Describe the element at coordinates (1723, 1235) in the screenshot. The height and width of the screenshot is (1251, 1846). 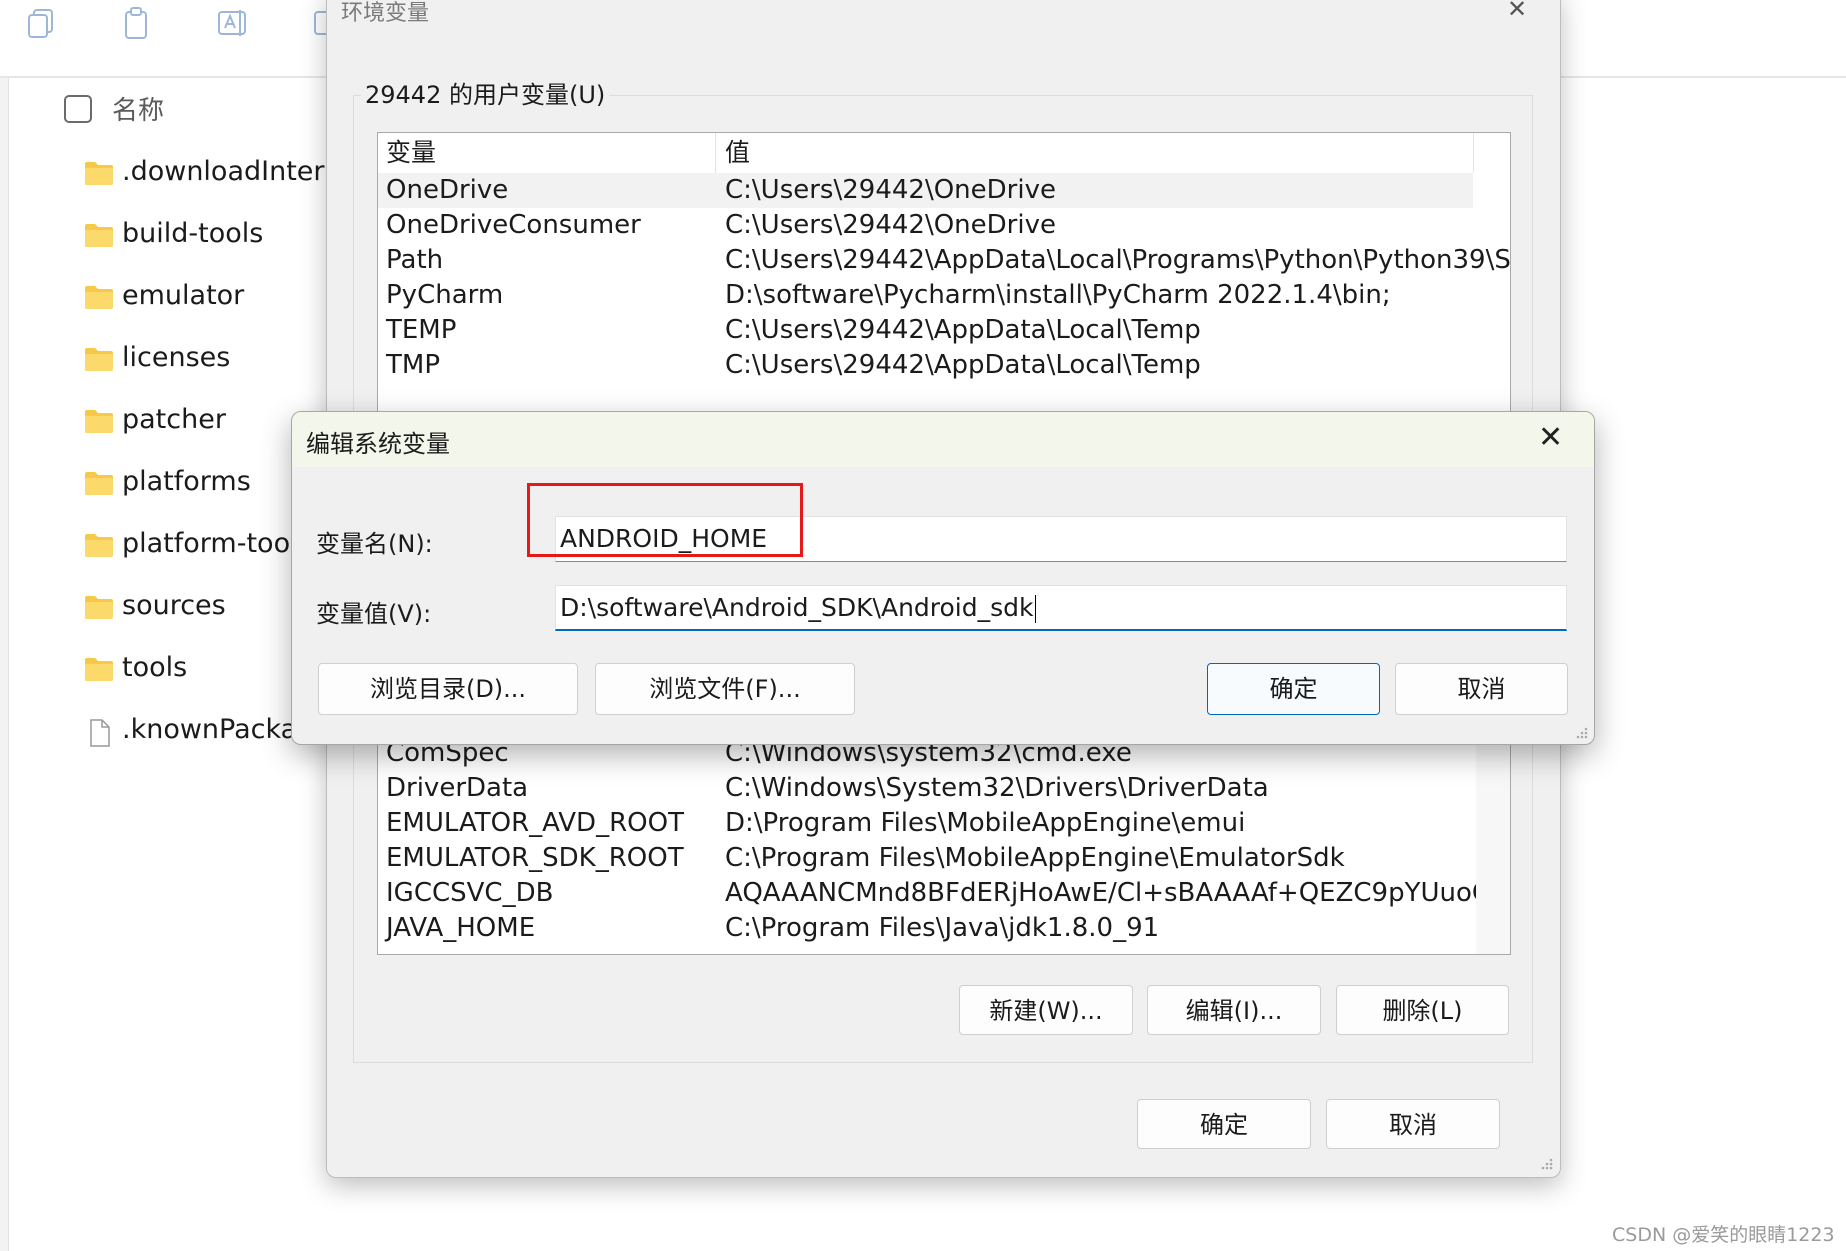
I see `watermark: CSDN @爱笑的眼睛1223` at that location.